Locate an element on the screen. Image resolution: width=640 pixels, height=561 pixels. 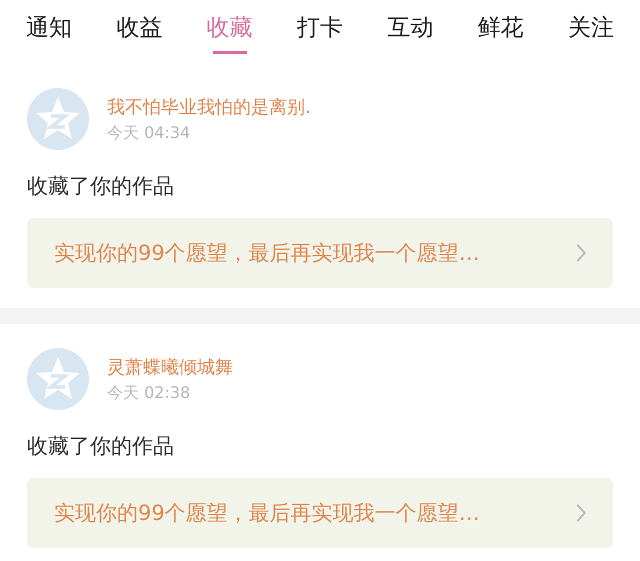
tab: 收益 is located at coordinates (139, 32).